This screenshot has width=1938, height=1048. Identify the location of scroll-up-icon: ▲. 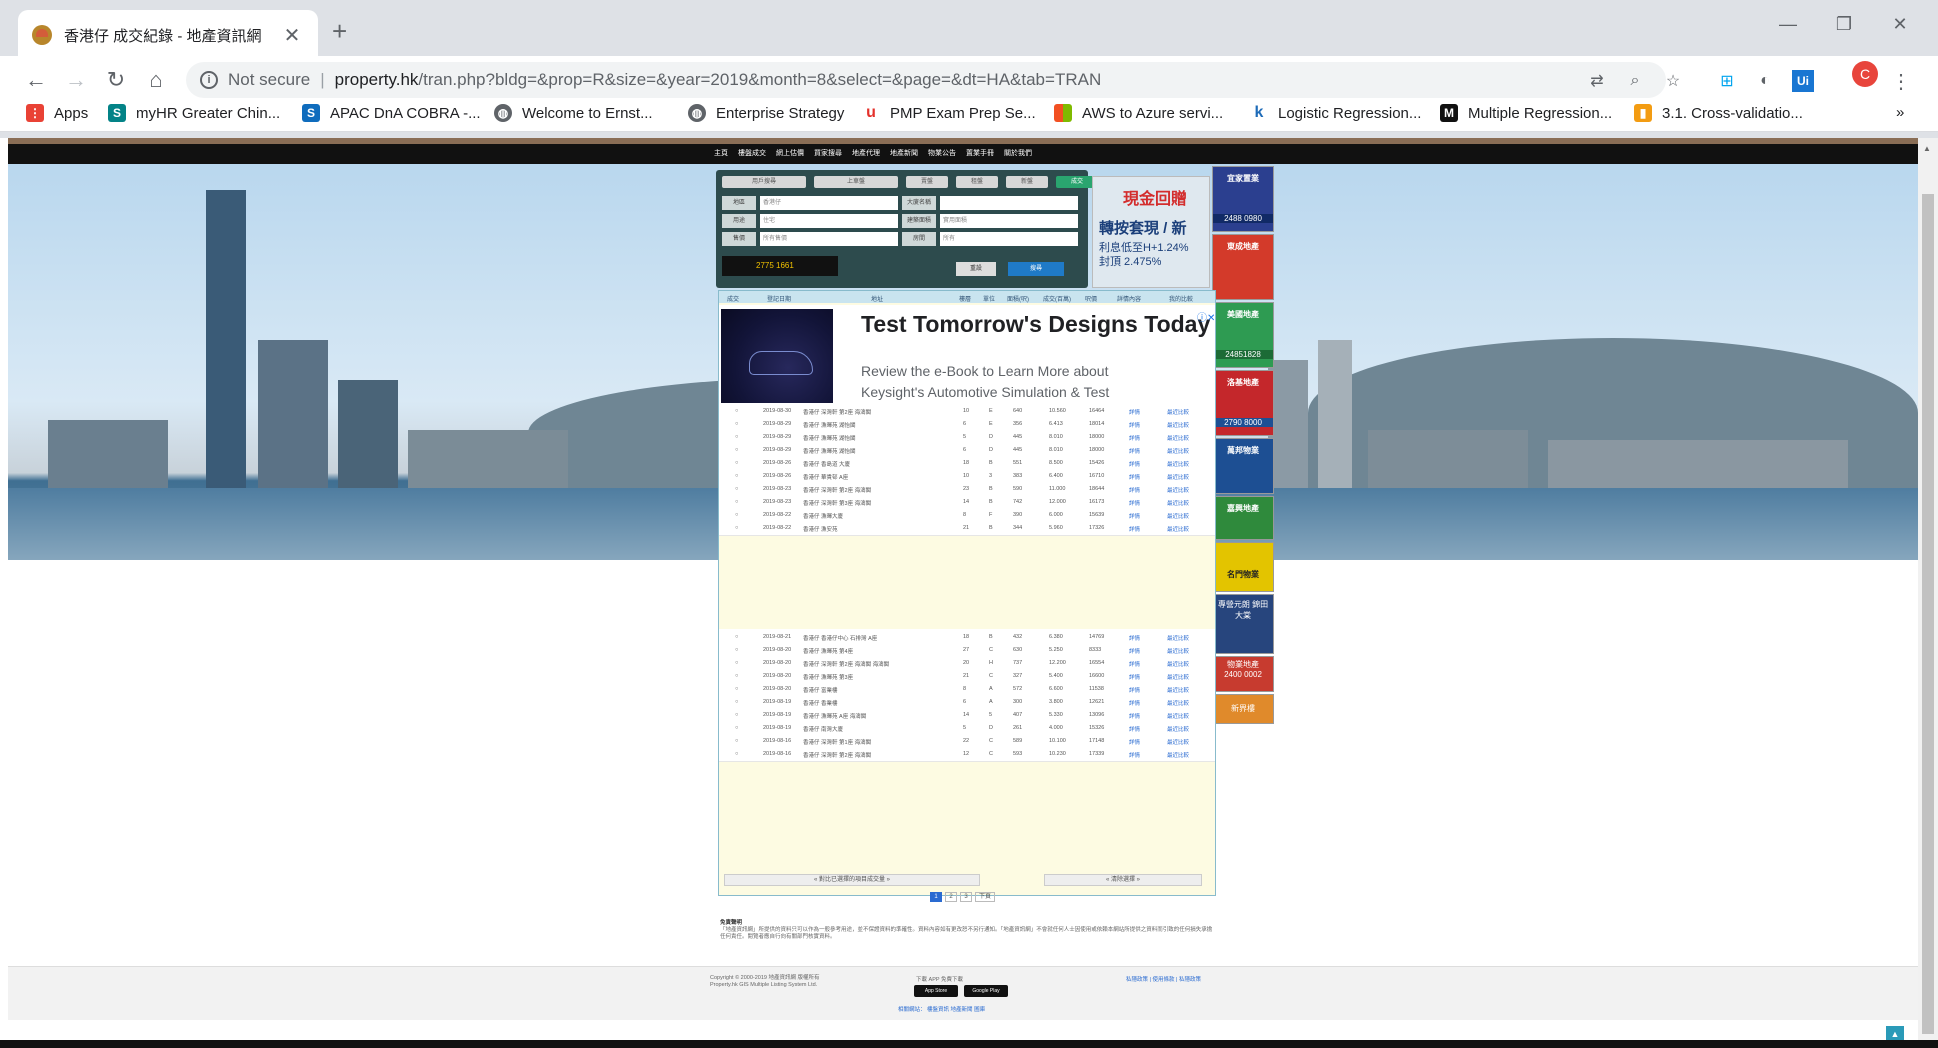
(1927, 148).